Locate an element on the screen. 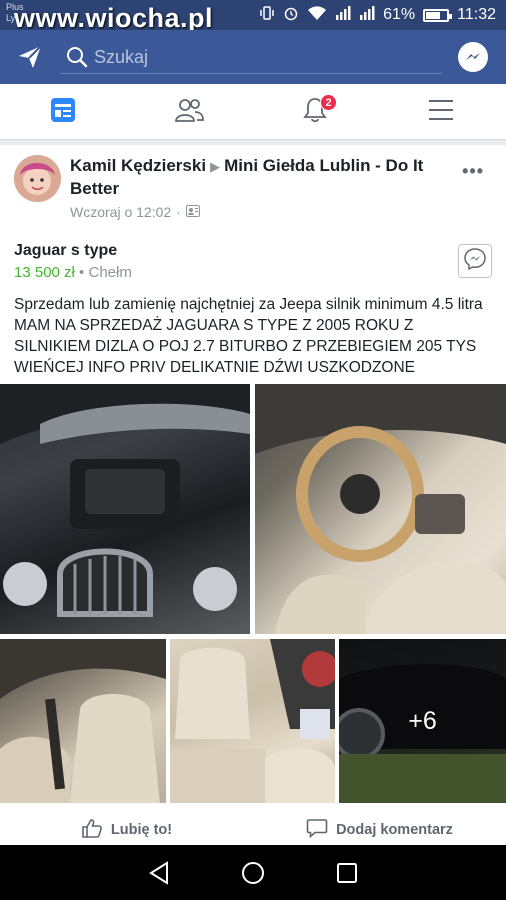  search-input is located at coordinates (259, 57).